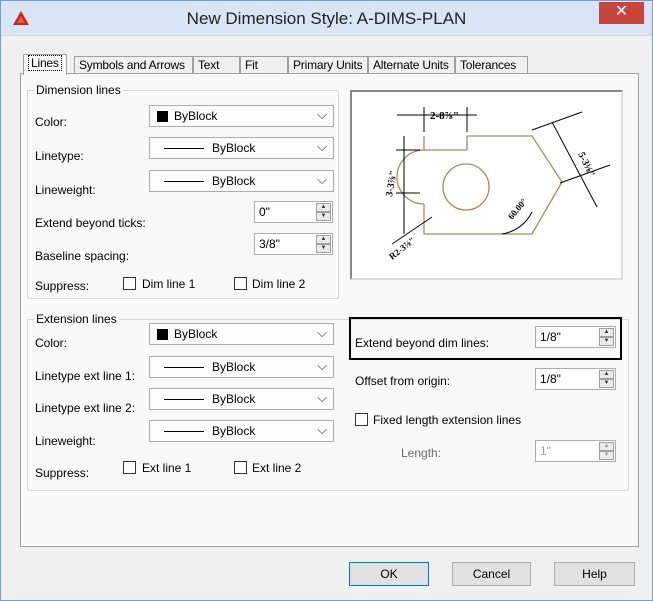 This screenshot has height=601, width=653. I want to click on tab-tolerances: Tolerances, so click(491, 65).